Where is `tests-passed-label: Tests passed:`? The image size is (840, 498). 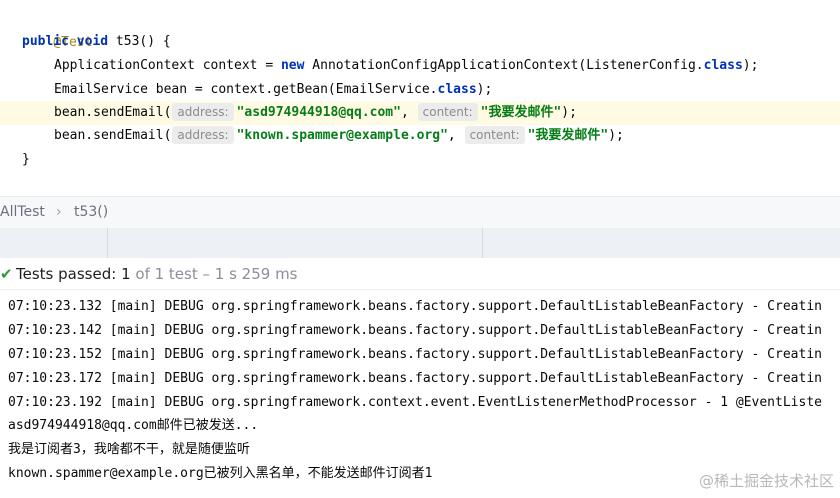
tests-passed-label: Tests passed: is located at coordinates (66, 274).